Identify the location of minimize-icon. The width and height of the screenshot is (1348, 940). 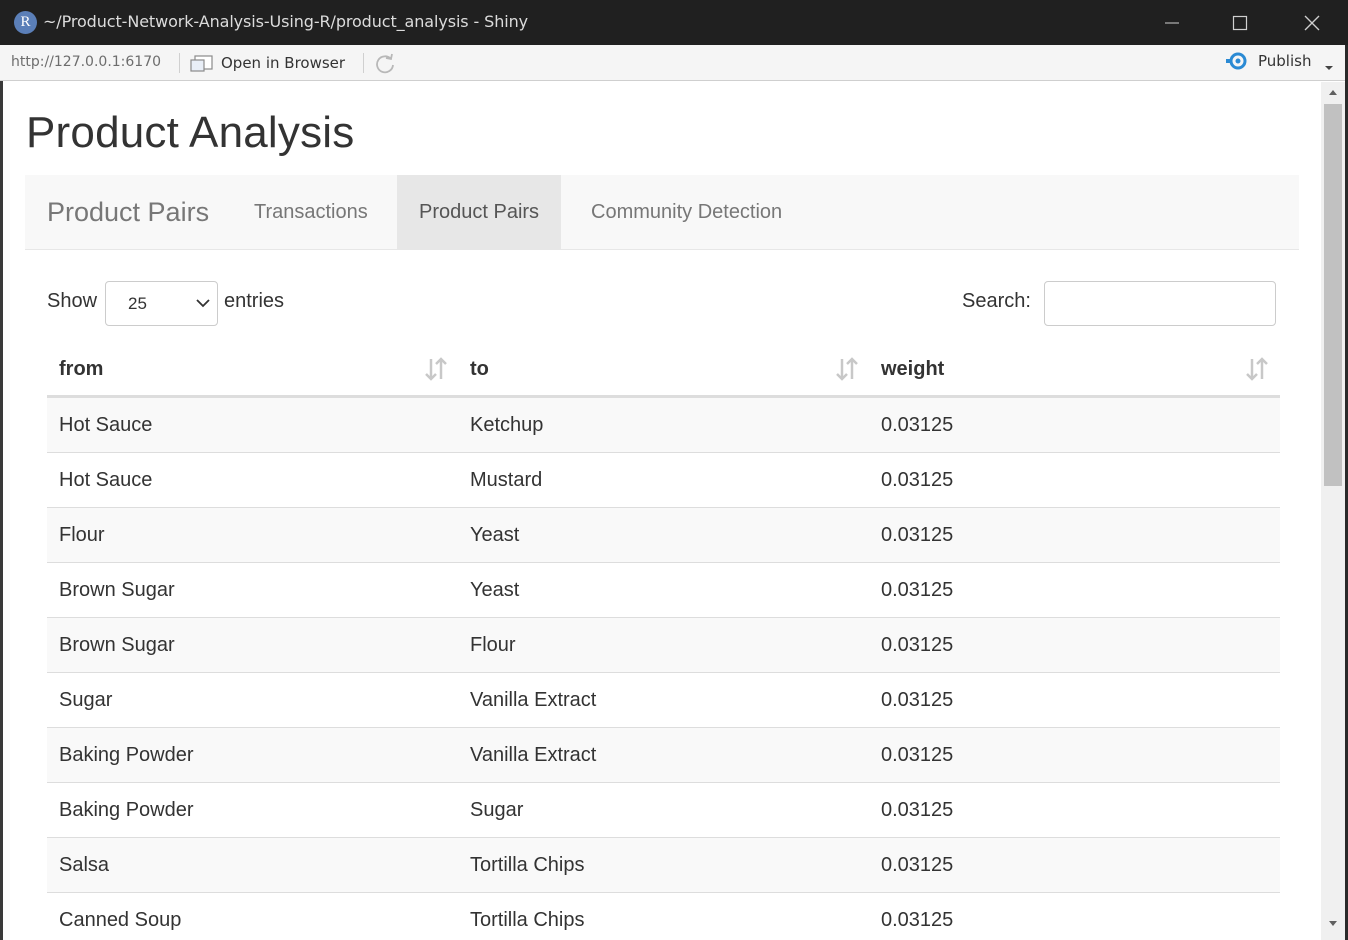
(1172, 22).